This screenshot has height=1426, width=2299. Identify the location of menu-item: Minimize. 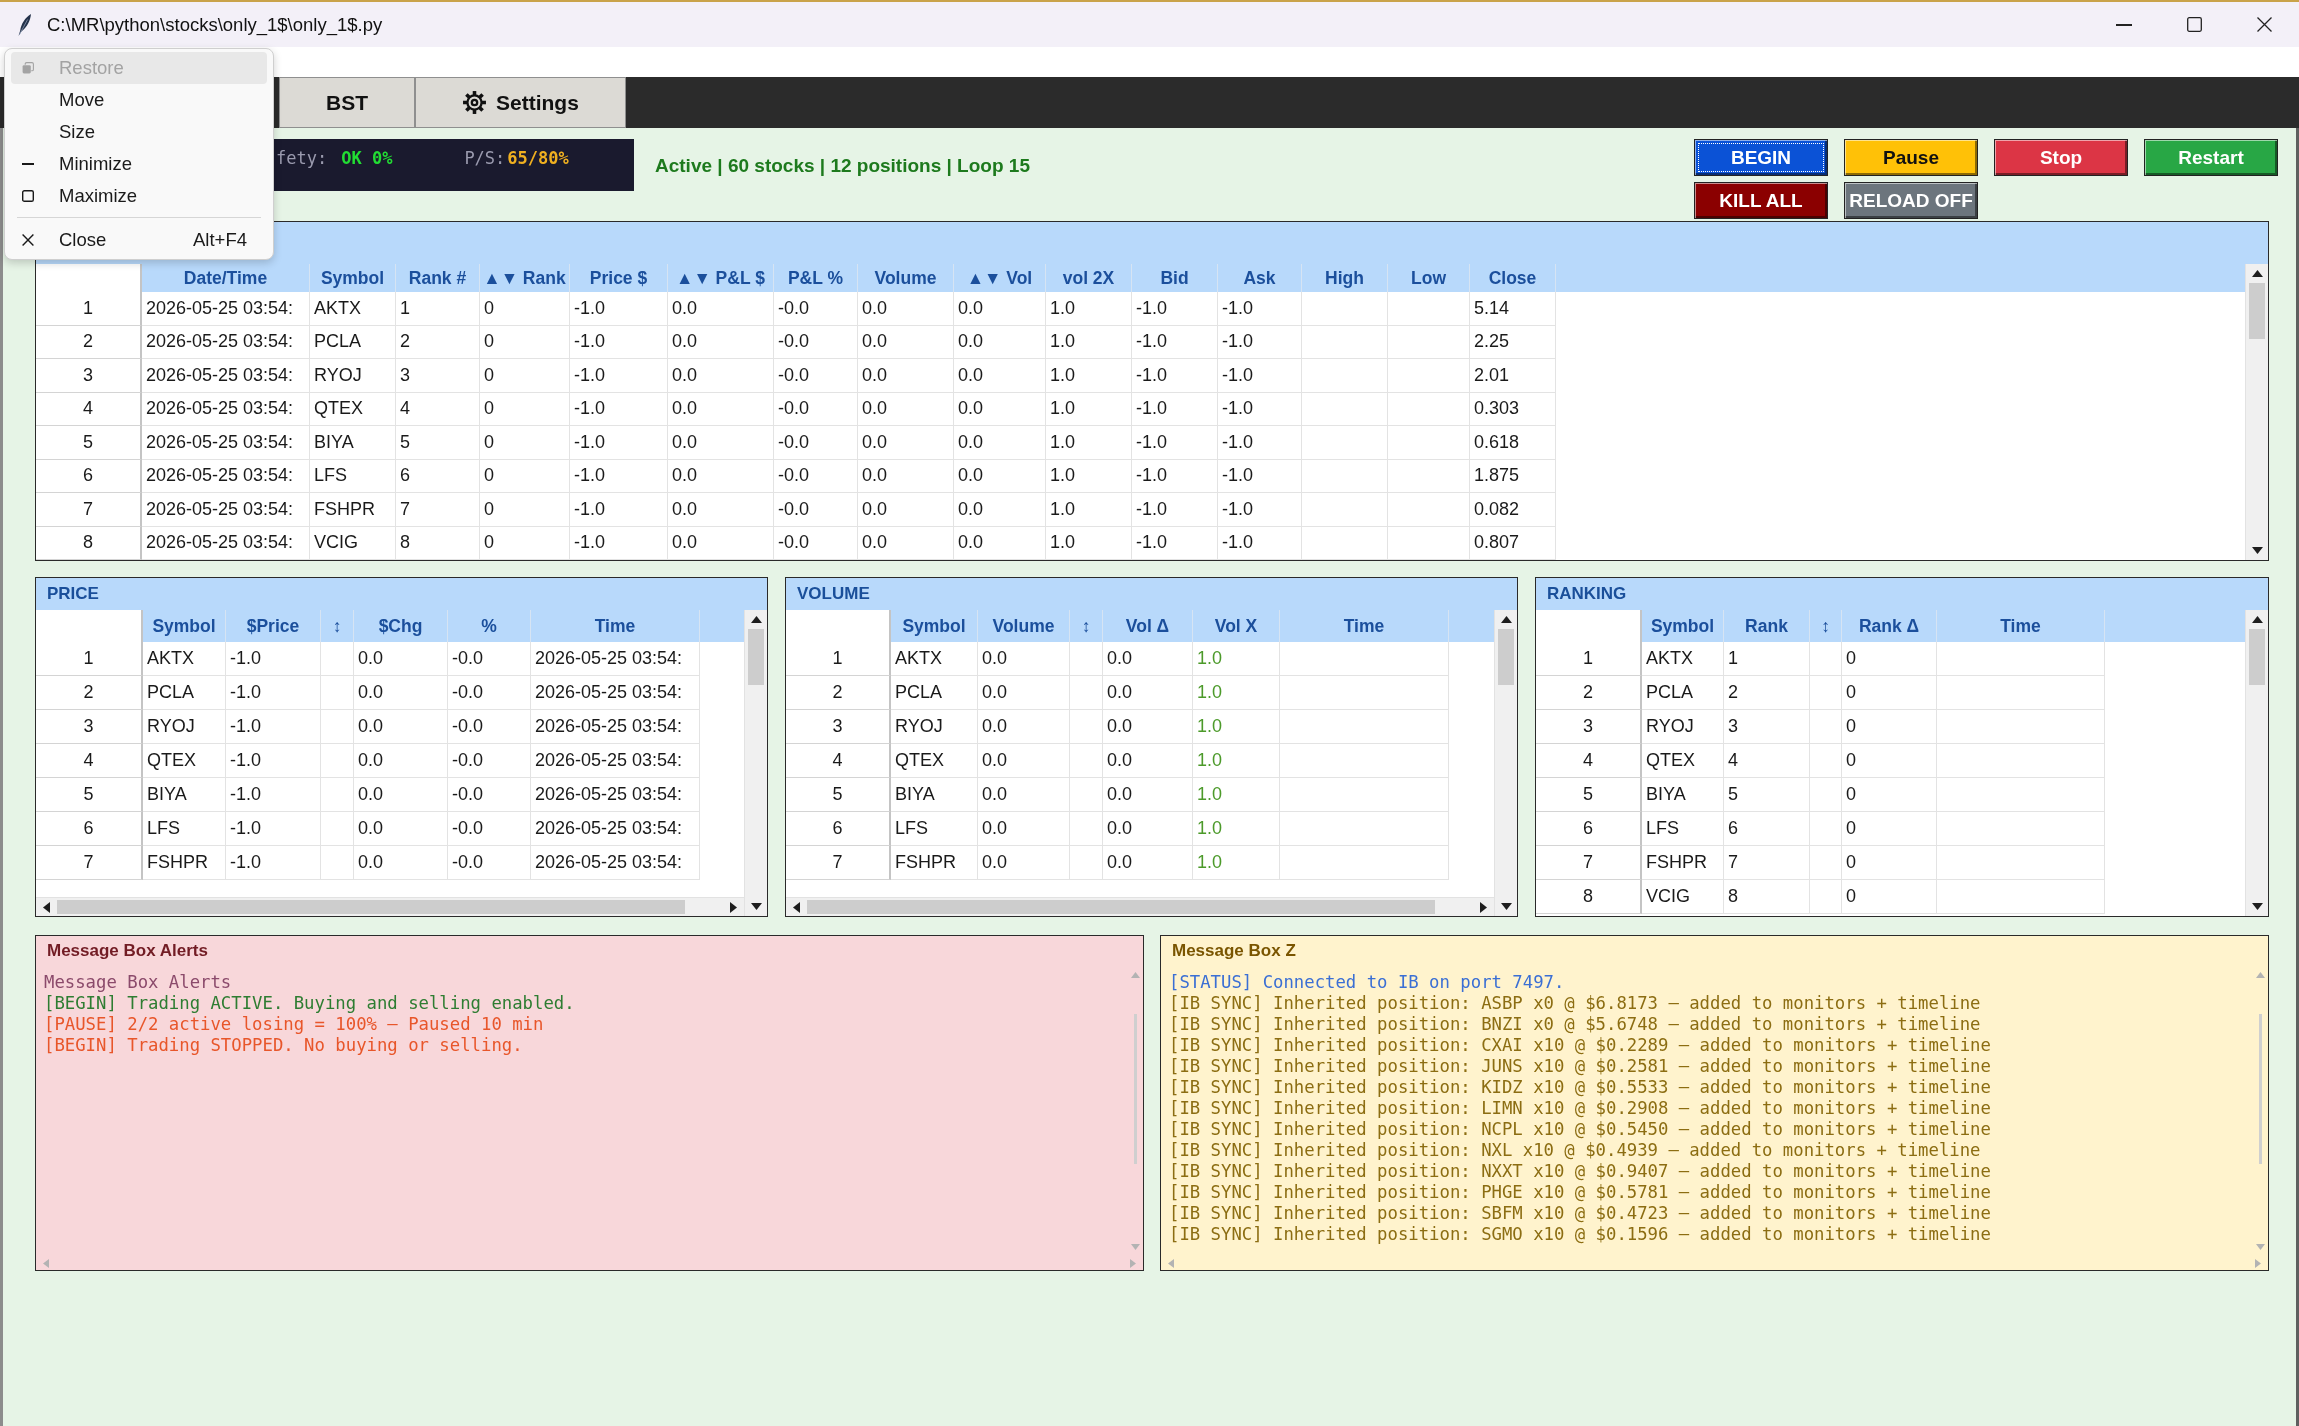
(139, 164).